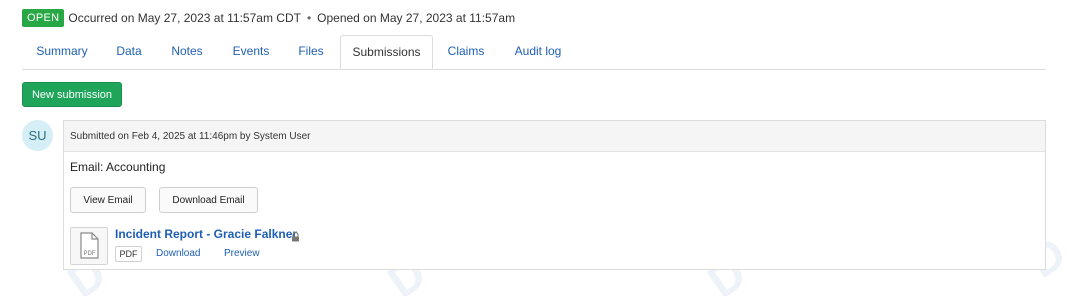 This screenshot has height=296, width=1075. I want to click on new-submission-button: New submission, so click(72, 94).